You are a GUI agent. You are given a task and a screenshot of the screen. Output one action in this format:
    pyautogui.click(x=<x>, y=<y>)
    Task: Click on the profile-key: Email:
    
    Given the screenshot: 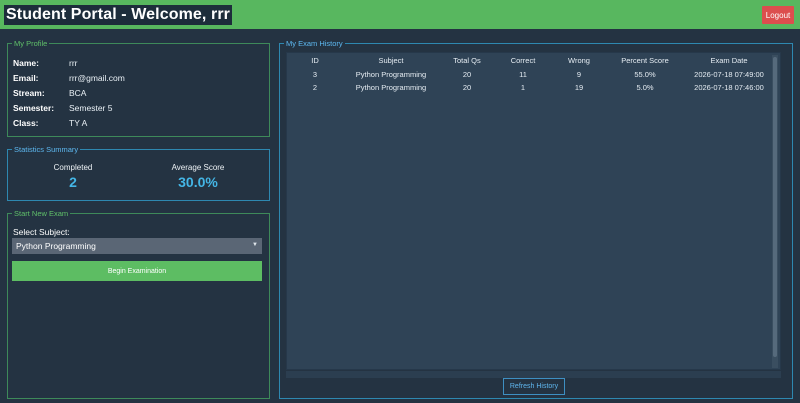 What is the action you would take?
    pyautogui.click(x=26, y=78)
    